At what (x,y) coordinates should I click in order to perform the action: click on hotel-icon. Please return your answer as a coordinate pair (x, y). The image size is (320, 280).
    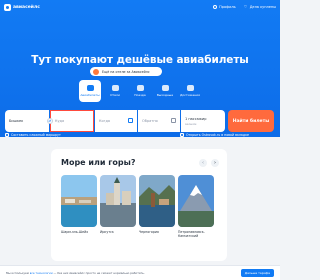
    Looking at the image, I should click on (115, 88).